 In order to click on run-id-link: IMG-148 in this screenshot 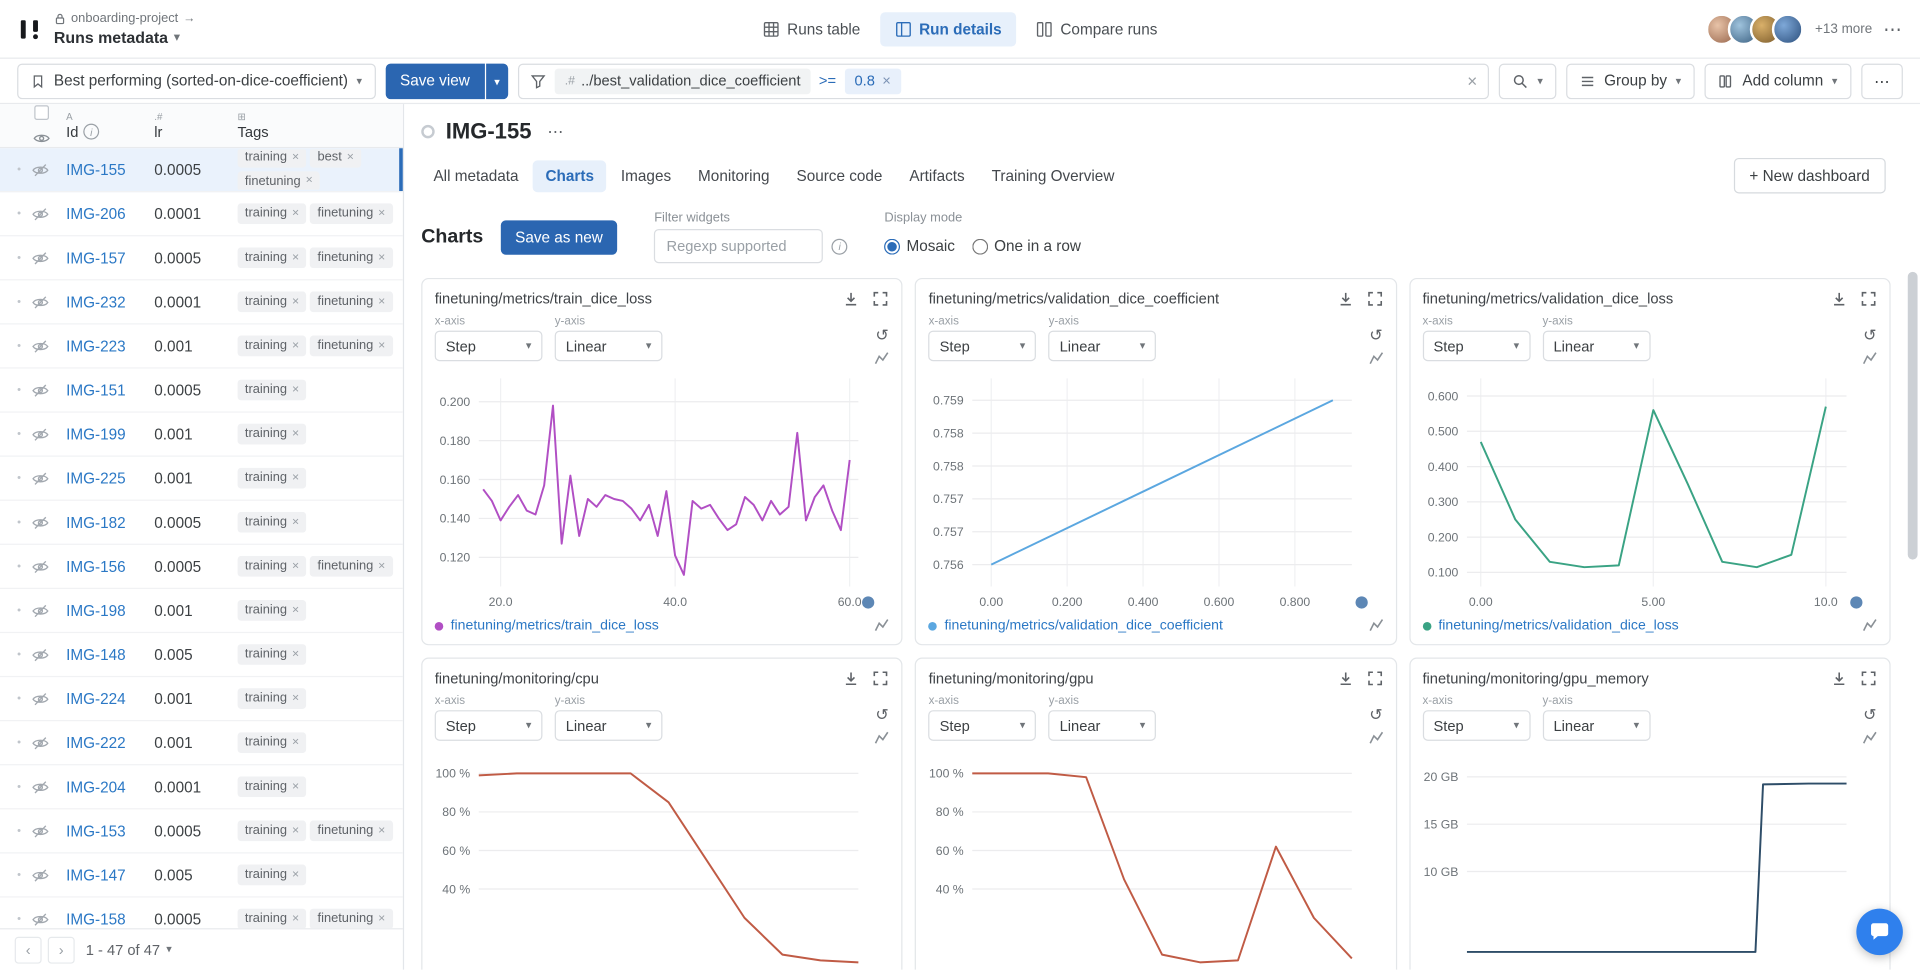, I will do `click(110, 654)`.